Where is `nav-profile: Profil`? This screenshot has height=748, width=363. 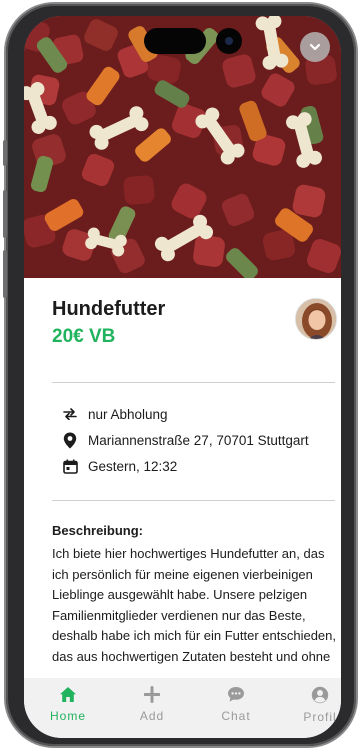
nav-profile: Profil is located at coordinates (315, 705).